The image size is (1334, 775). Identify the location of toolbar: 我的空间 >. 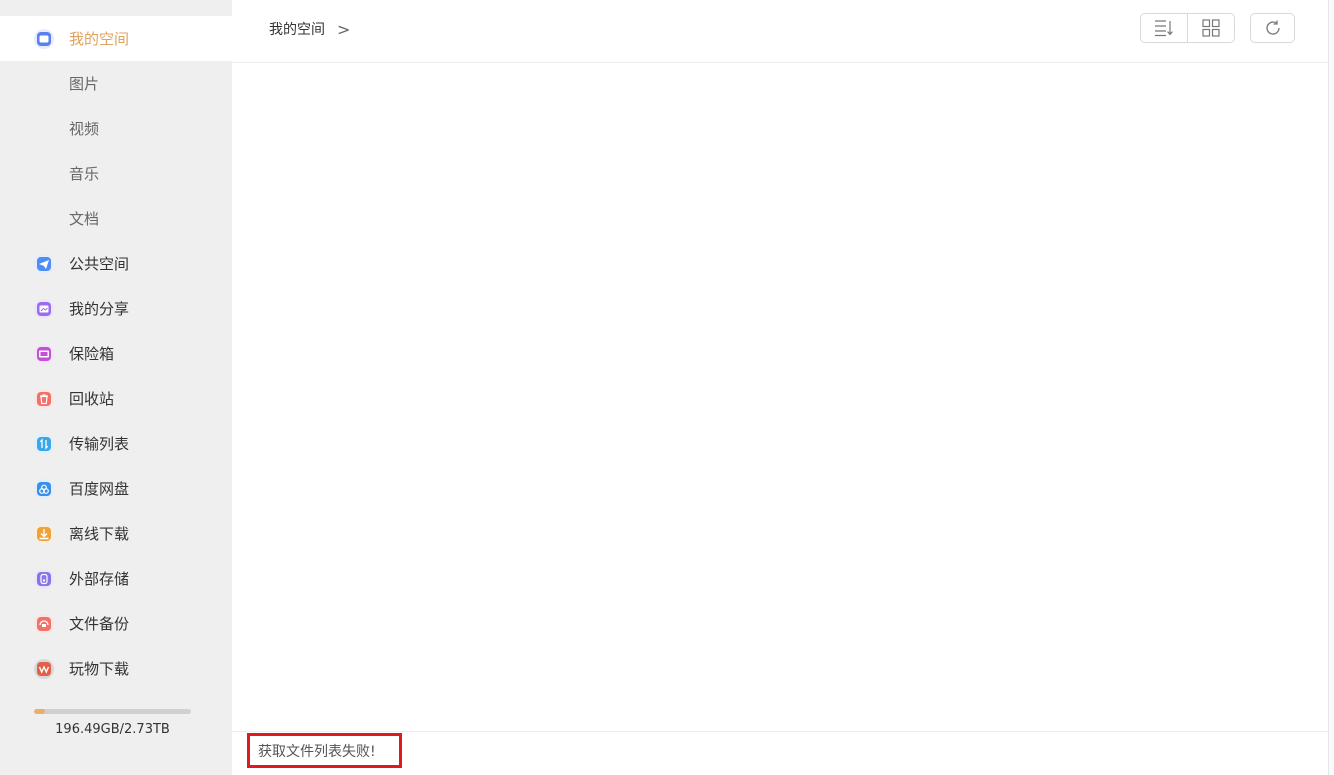
(780, 31).